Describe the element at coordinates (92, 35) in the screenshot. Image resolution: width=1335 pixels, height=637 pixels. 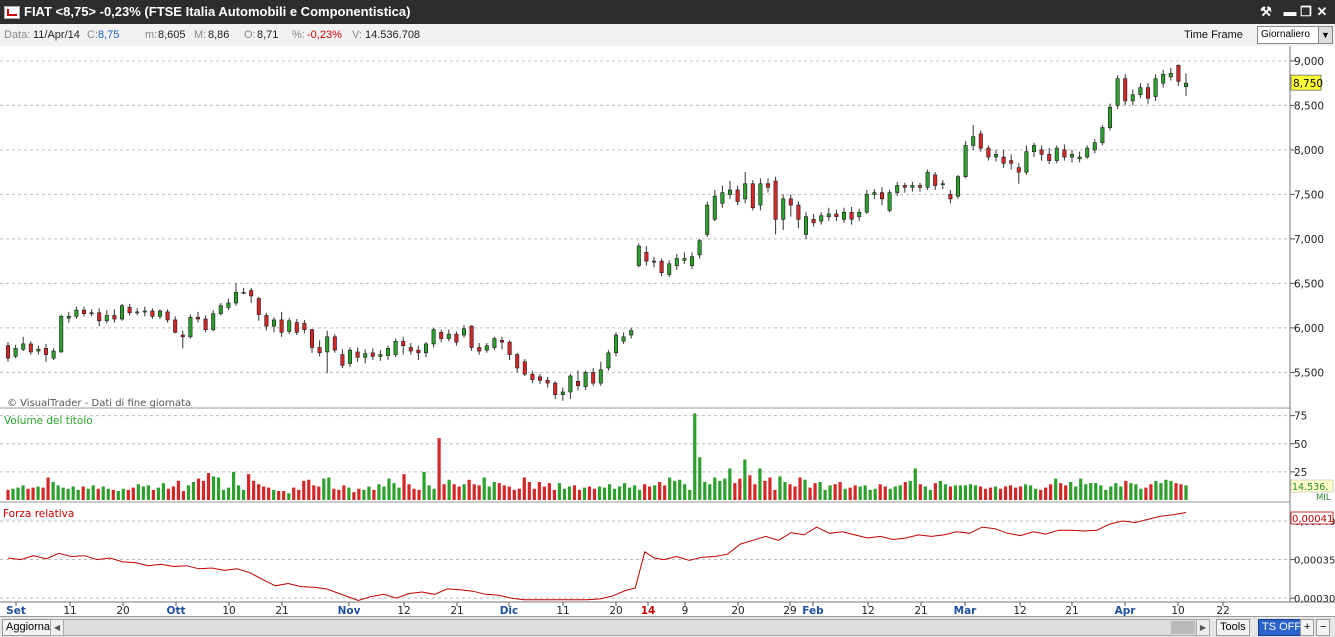
I see `close-label: C:` at that location.